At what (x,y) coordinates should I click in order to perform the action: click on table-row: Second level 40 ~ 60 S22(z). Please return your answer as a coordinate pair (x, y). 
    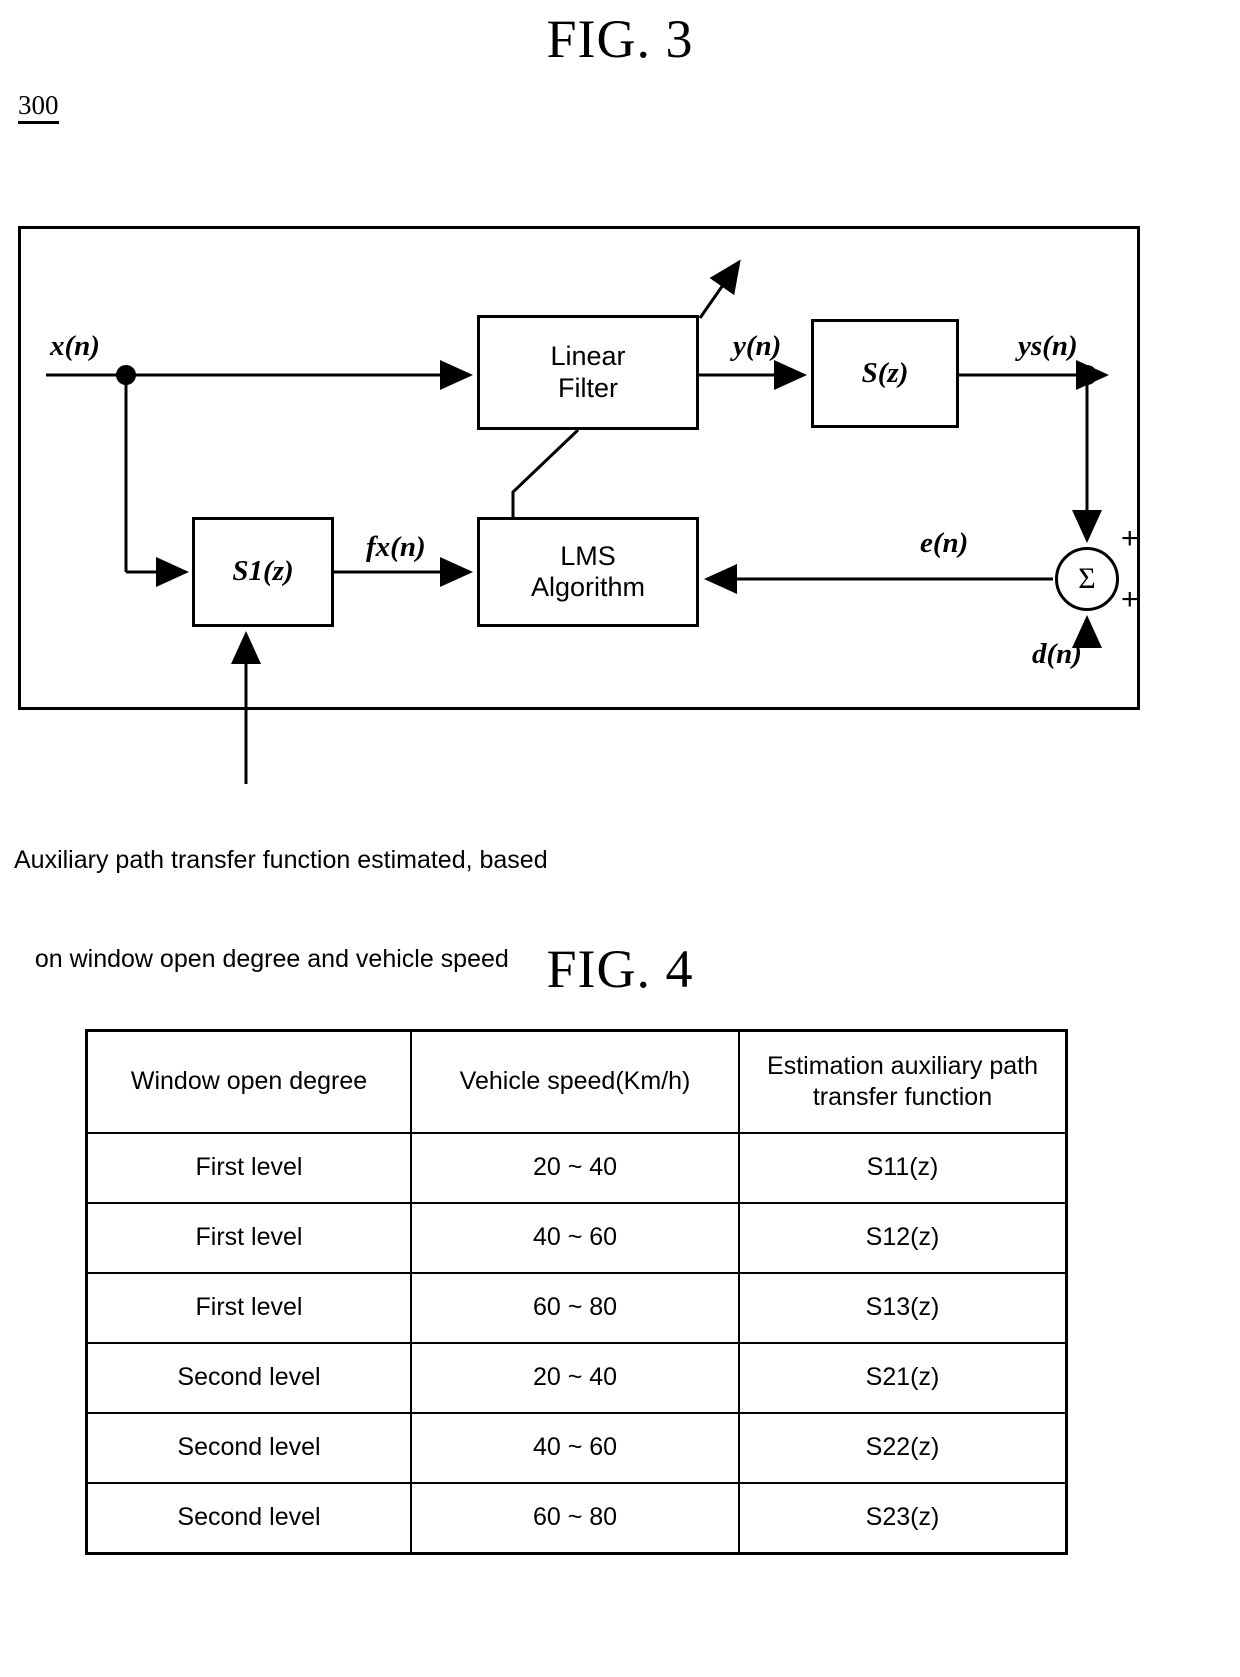
    Looking at the image, I should click on (576, 1448).